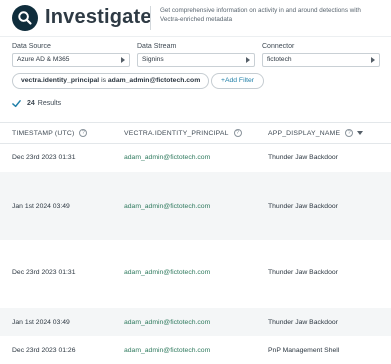  I want to click on connector-label: Connector, so click(278, 46).